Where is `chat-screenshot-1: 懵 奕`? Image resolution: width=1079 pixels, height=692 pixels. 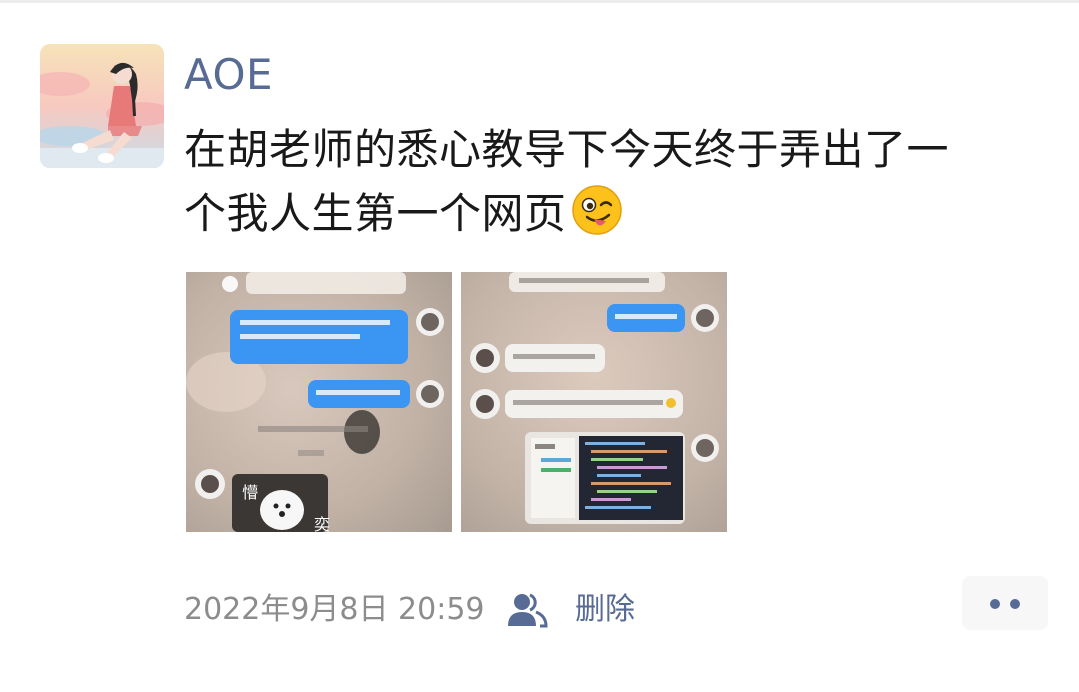
chat-screenshot-1: 懵 奕 is located at coordinates (319, 402).